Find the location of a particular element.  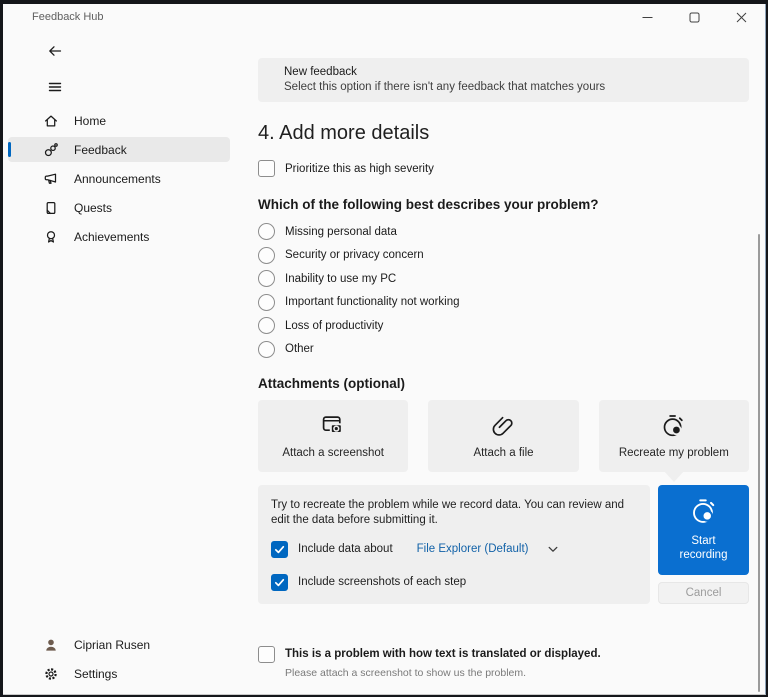

recording-buttons: Start recording Cancel is located at coordinates (703, 544).